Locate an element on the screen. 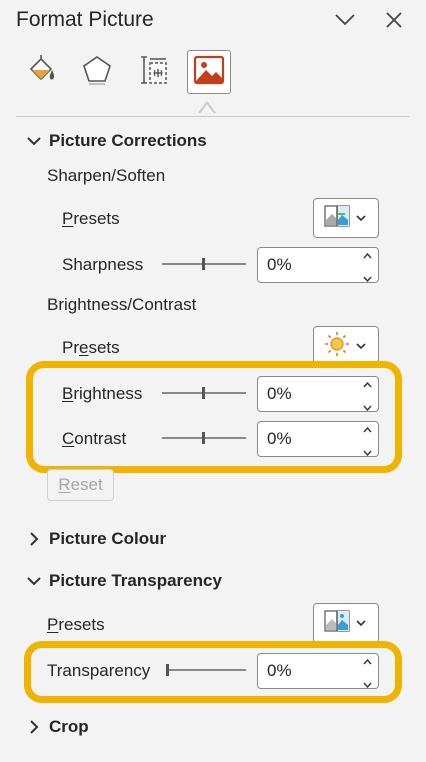 Image resolution: width=426 pixels, height=762 pixels. brightness-contrast-label: Brightness/Contrast is located at coordinates (122, 304).